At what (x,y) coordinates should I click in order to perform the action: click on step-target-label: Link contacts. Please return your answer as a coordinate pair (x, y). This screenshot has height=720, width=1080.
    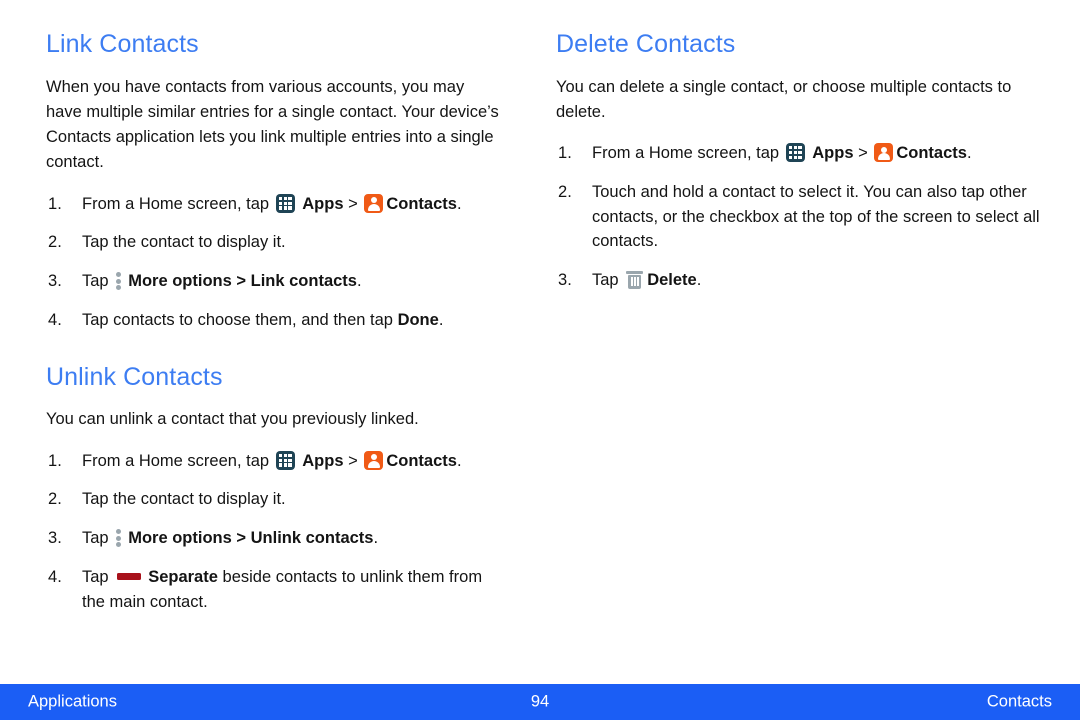
    Looking at the image, I should click on (303, 281).